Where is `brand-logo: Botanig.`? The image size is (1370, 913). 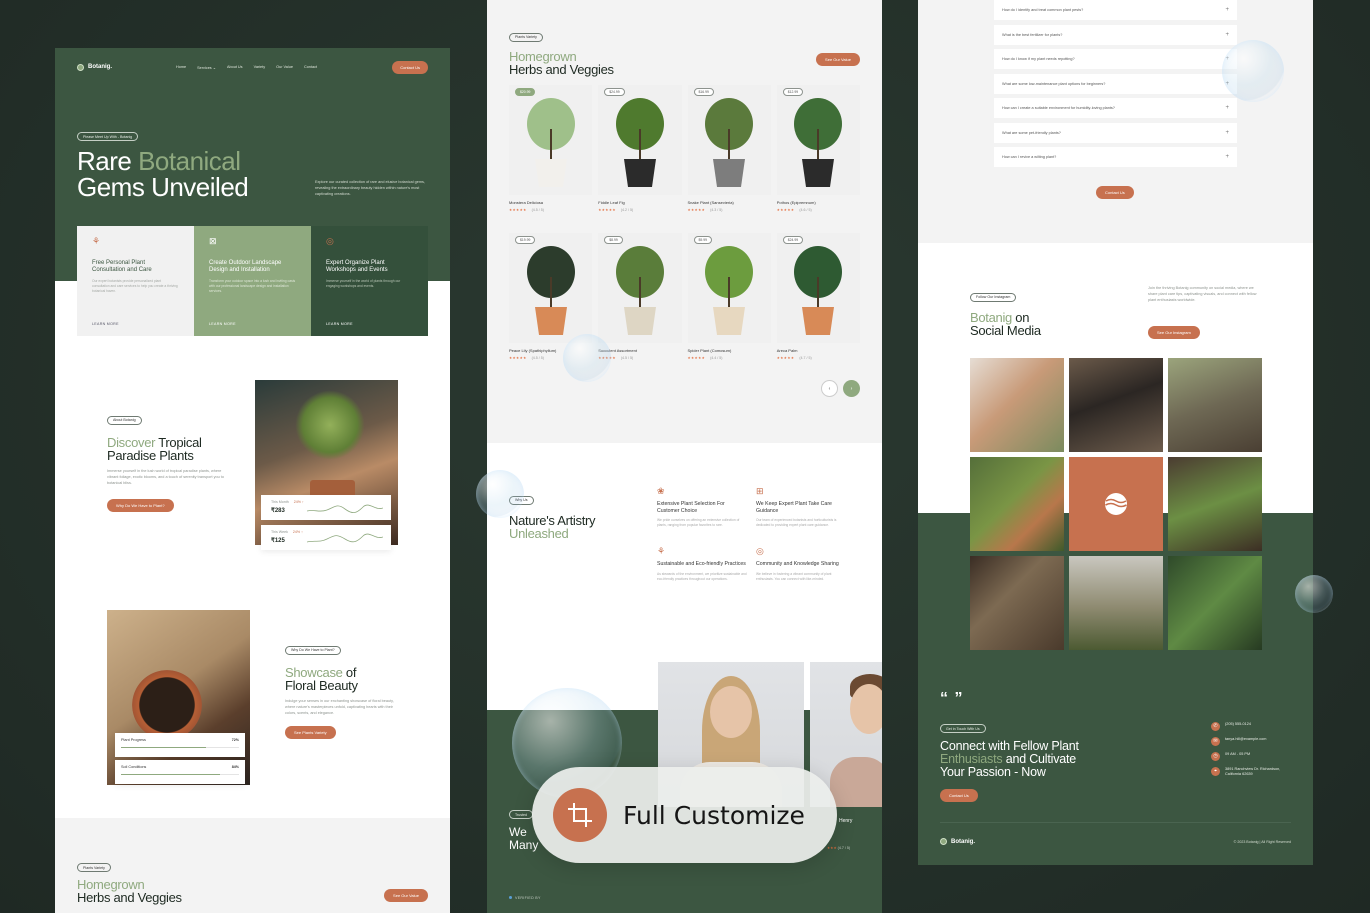
brand-logo: Botanig. is located at coordinates (94, 67).